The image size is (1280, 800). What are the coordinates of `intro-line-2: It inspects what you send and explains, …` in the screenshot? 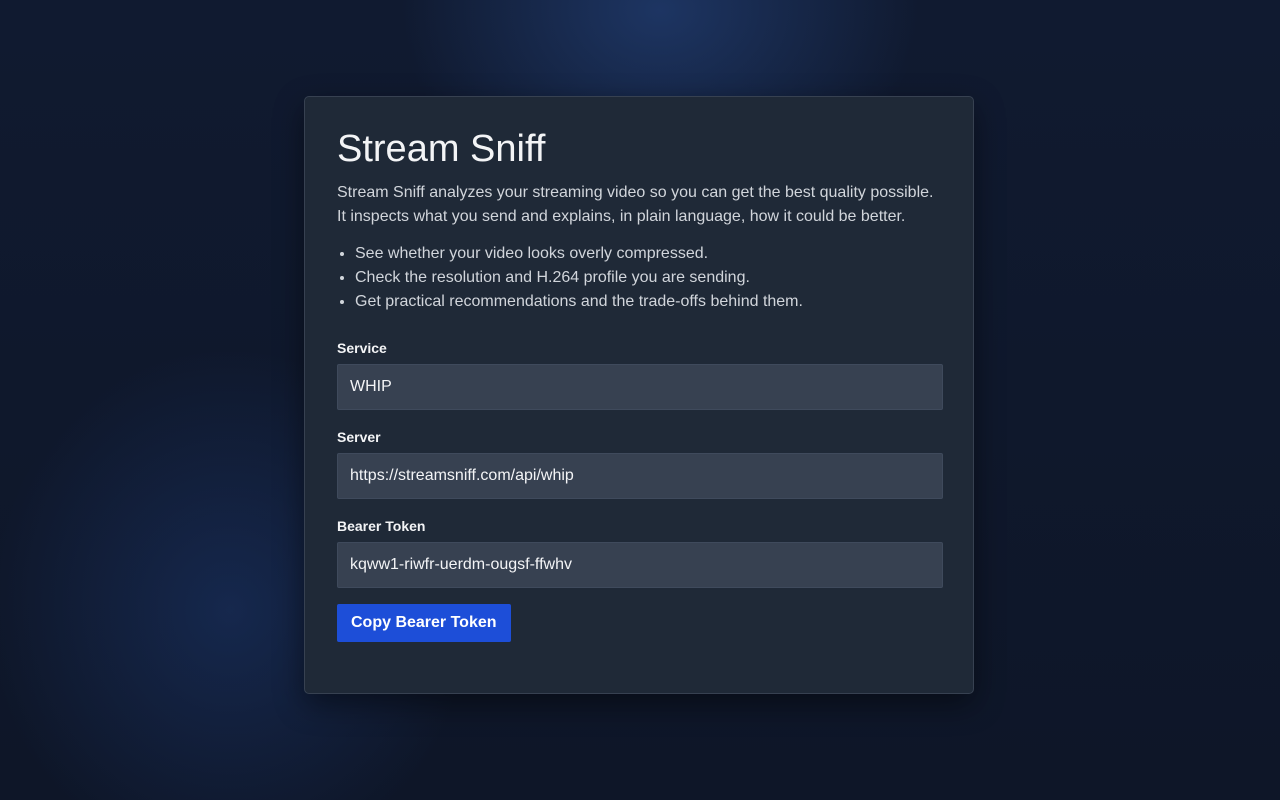 It's located at (621, 216).